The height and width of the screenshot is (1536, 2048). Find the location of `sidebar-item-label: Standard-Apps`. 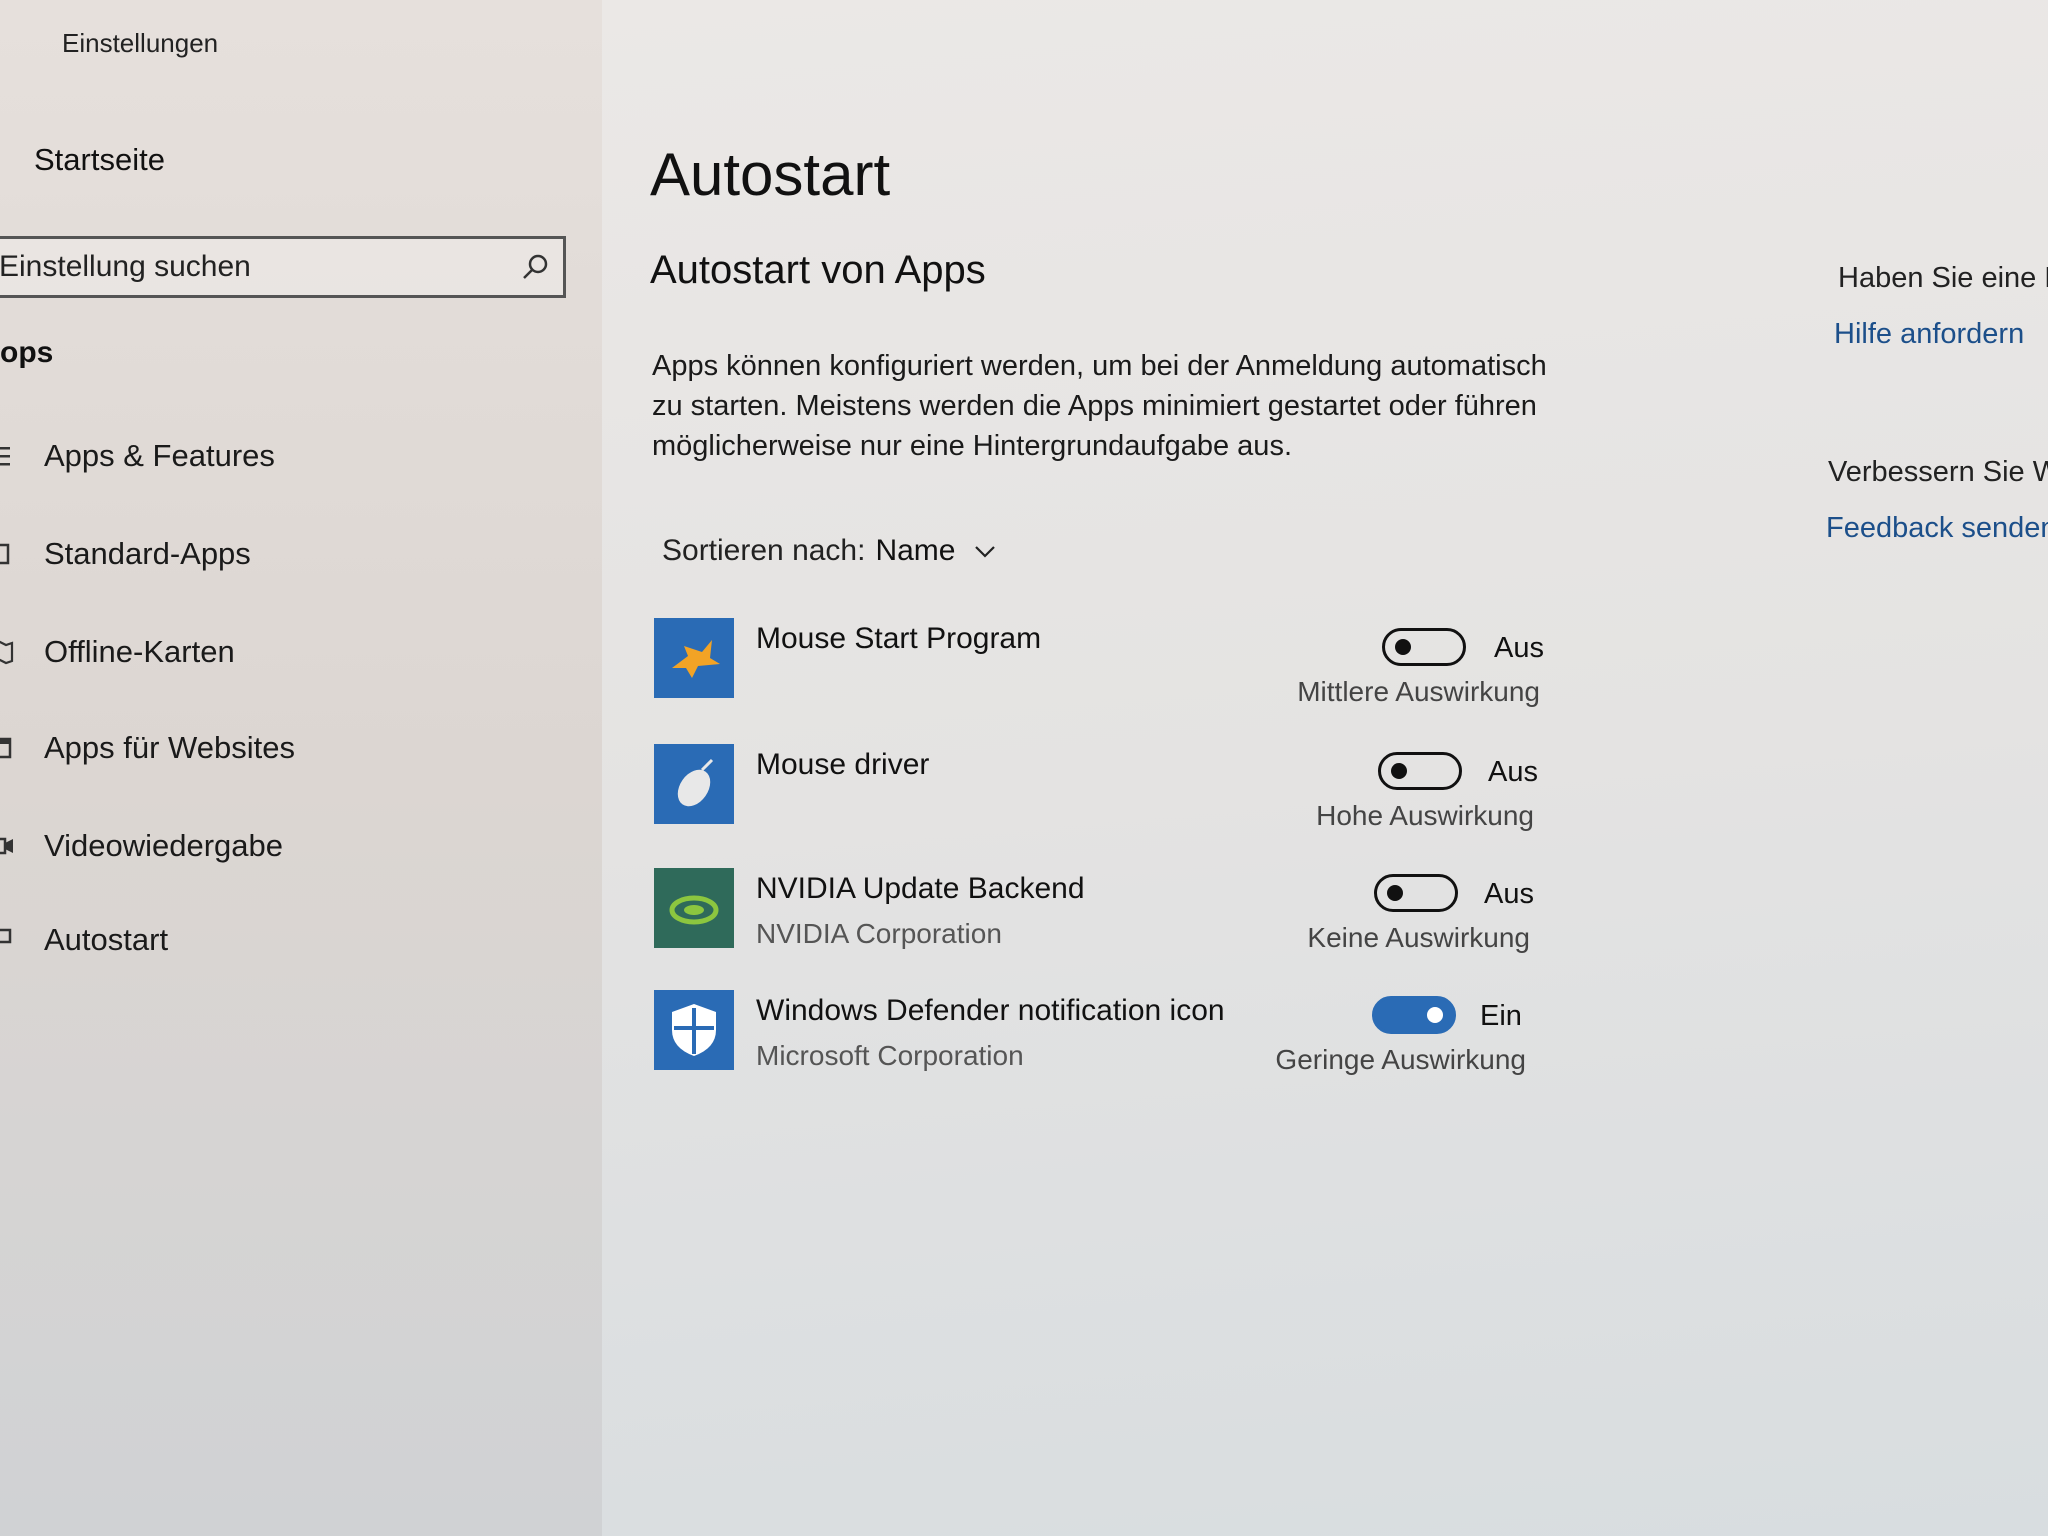

sidebar-item-label: Standard-Apps is located at coordinates (147, 553).